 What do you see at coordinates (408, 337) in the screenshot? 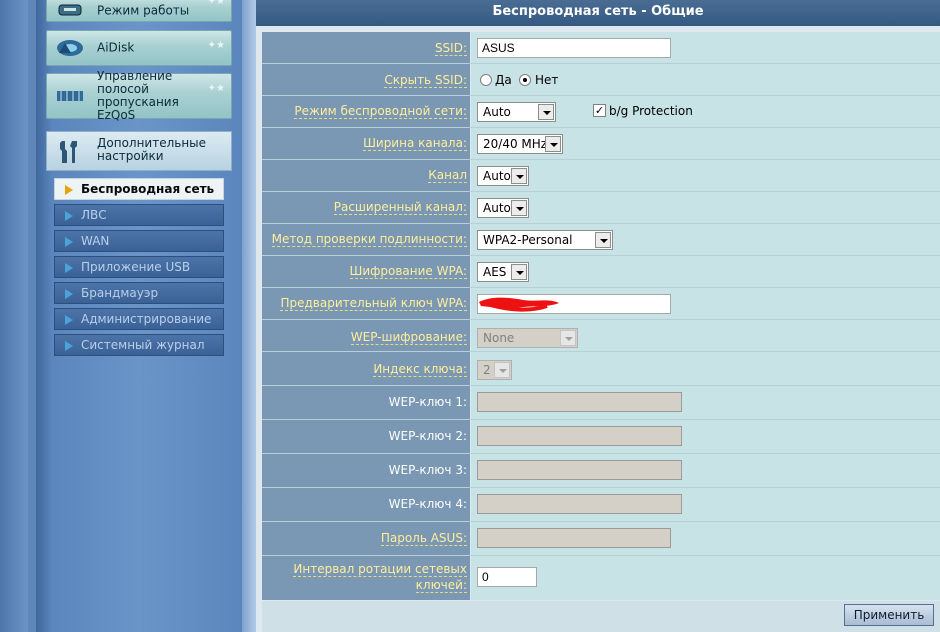
I see `wep-encryption-label: WEP-шифрование:` at bounding box center [408, 337].